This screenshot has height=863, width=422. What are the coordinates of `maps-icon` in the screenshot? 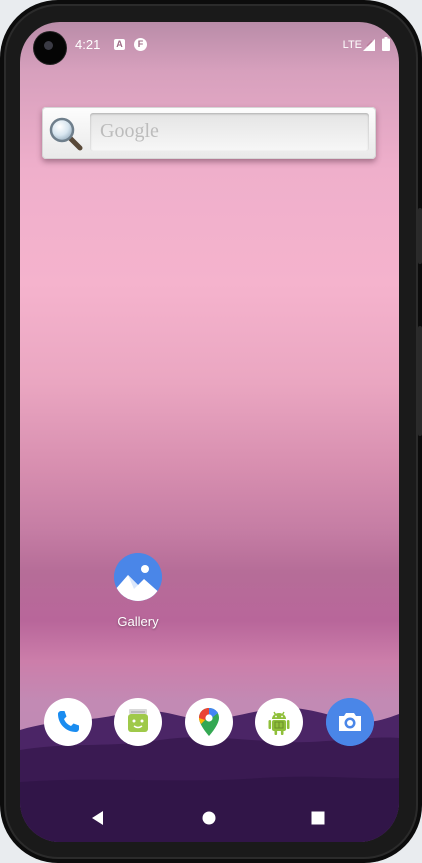 It's located at (209, 722).